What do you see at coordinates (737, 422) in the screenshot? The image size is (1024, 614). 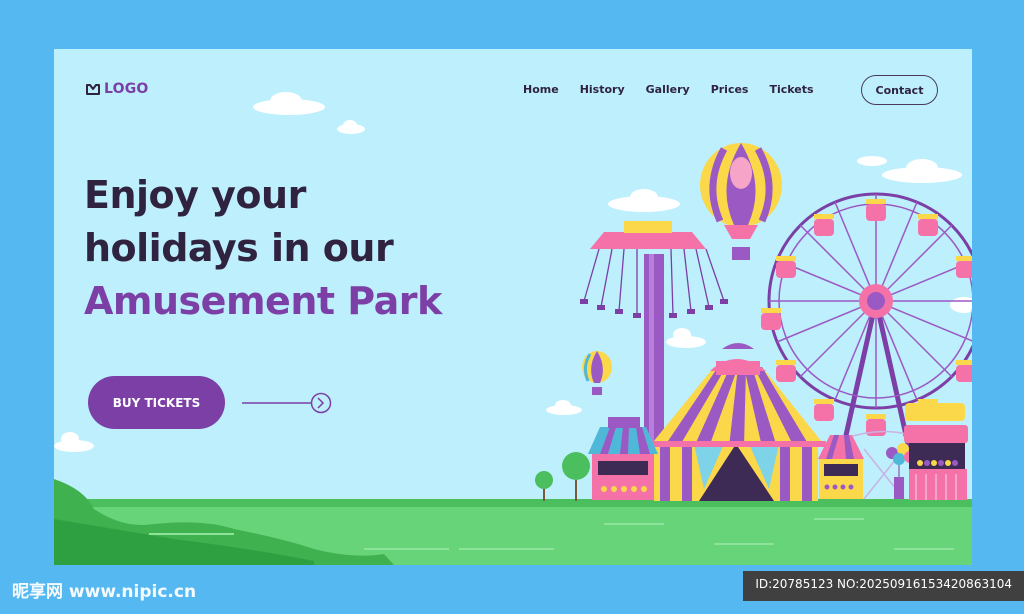 I see `circus-tent` at bounding box center [737, 422].